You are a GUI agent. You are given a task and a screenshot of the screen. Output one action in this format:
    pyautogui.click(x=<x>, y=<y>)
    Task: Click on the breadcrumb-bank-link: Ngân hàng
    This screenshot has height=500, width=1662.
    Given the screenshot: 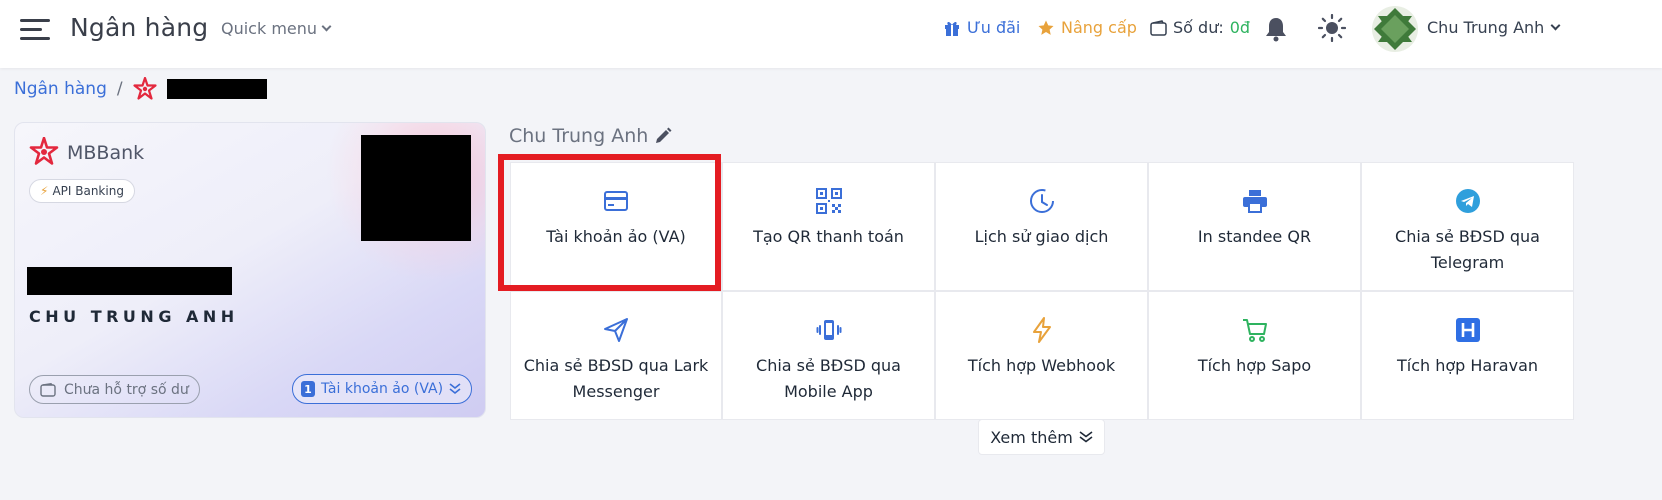 What is the action you would take?
    pyautogui.click(x=60, y=89)
    